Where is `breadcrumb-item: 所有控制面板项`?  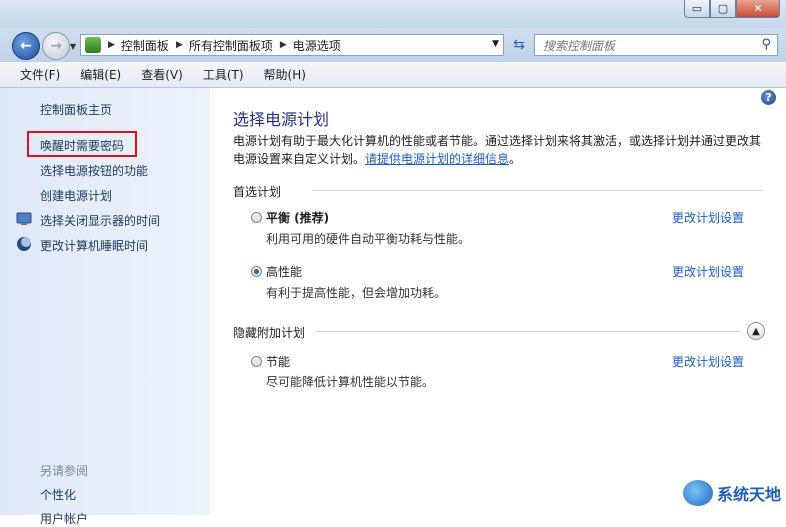
breadcrumb-item: 所有控制面板项 is located at coordinates (231, 45).